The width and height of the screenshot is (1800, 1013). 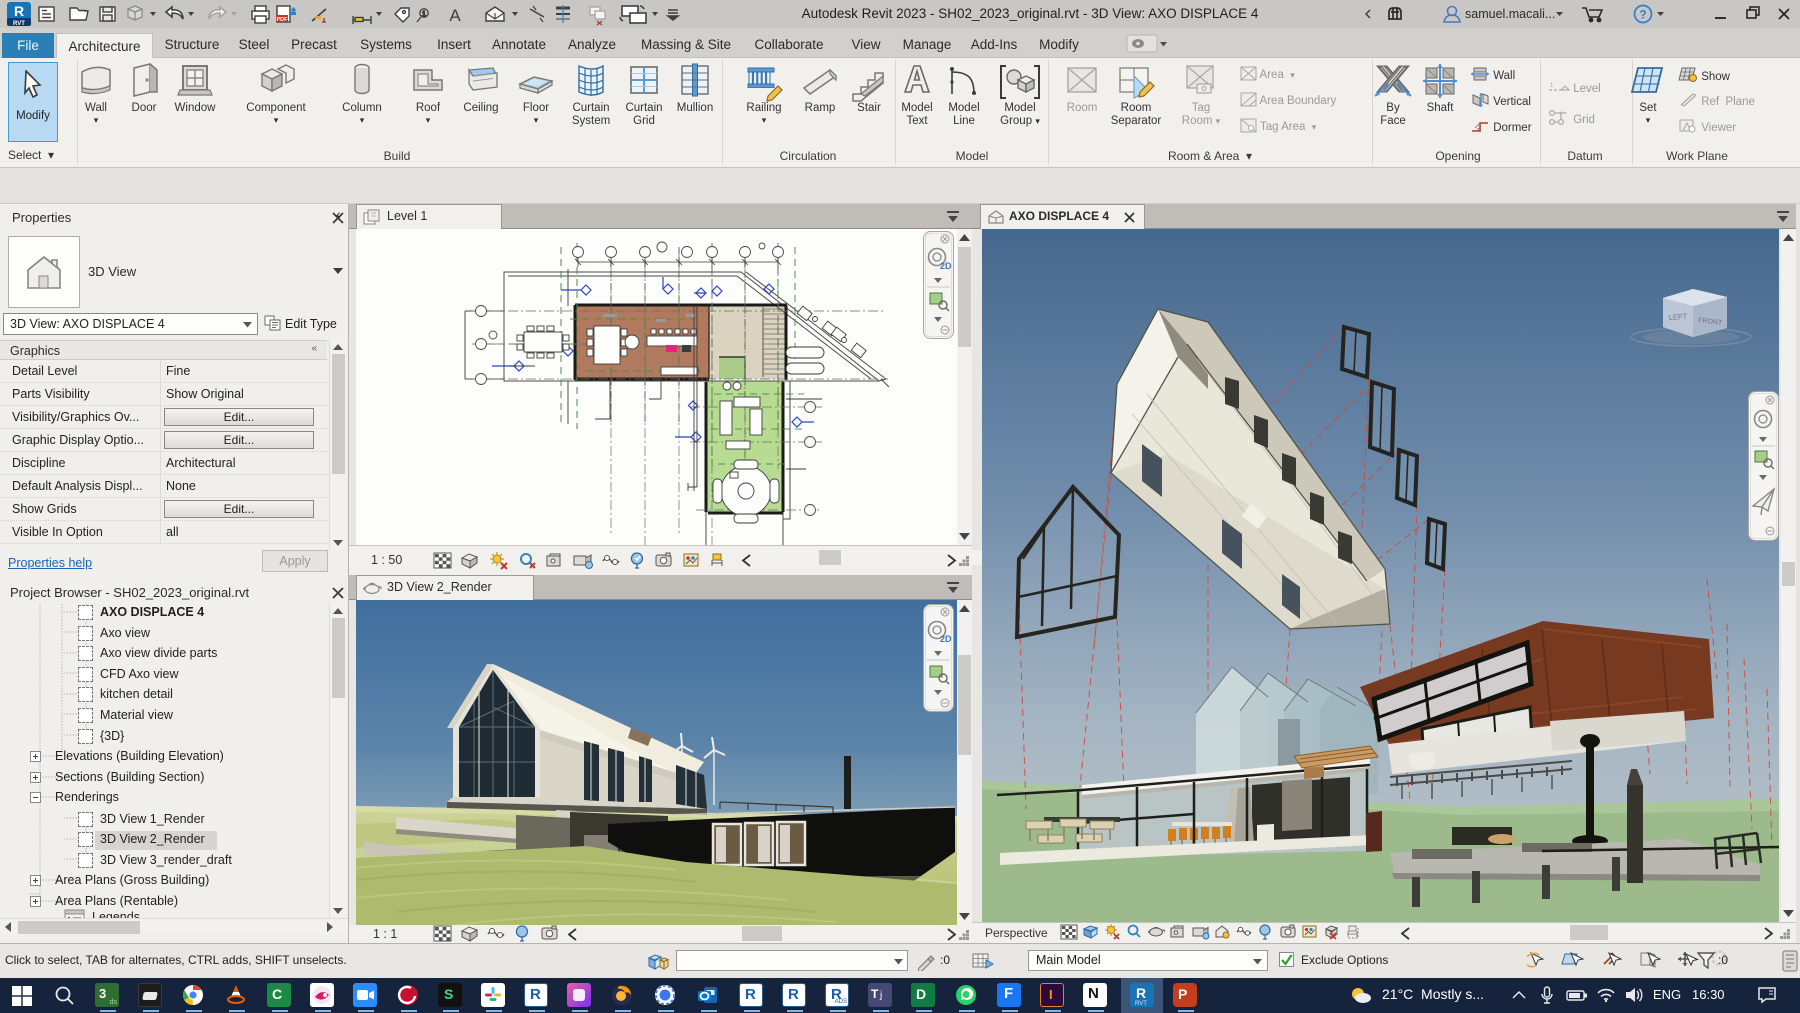 I want to click on svg-text: R, so click(x=19, y=11).